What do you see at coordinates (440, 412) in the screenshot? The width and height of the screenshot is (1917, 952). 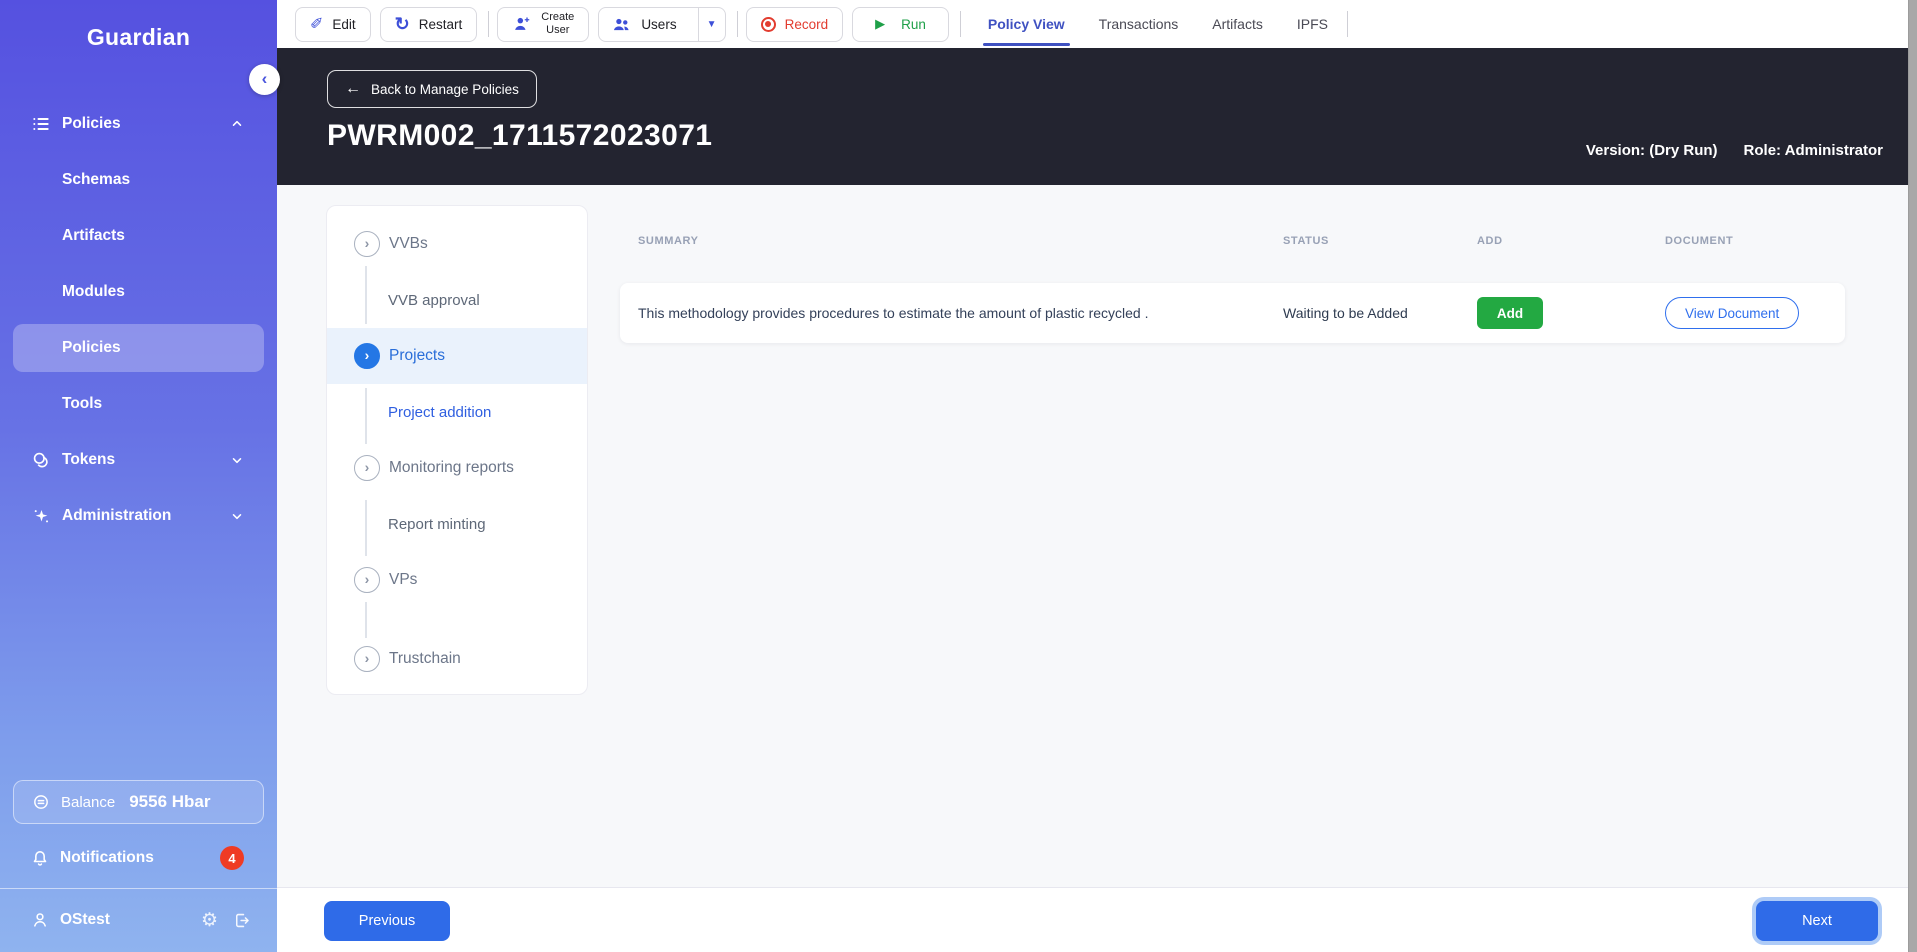 I see `substep-label: Project addition` at bounding box center [440, 412].